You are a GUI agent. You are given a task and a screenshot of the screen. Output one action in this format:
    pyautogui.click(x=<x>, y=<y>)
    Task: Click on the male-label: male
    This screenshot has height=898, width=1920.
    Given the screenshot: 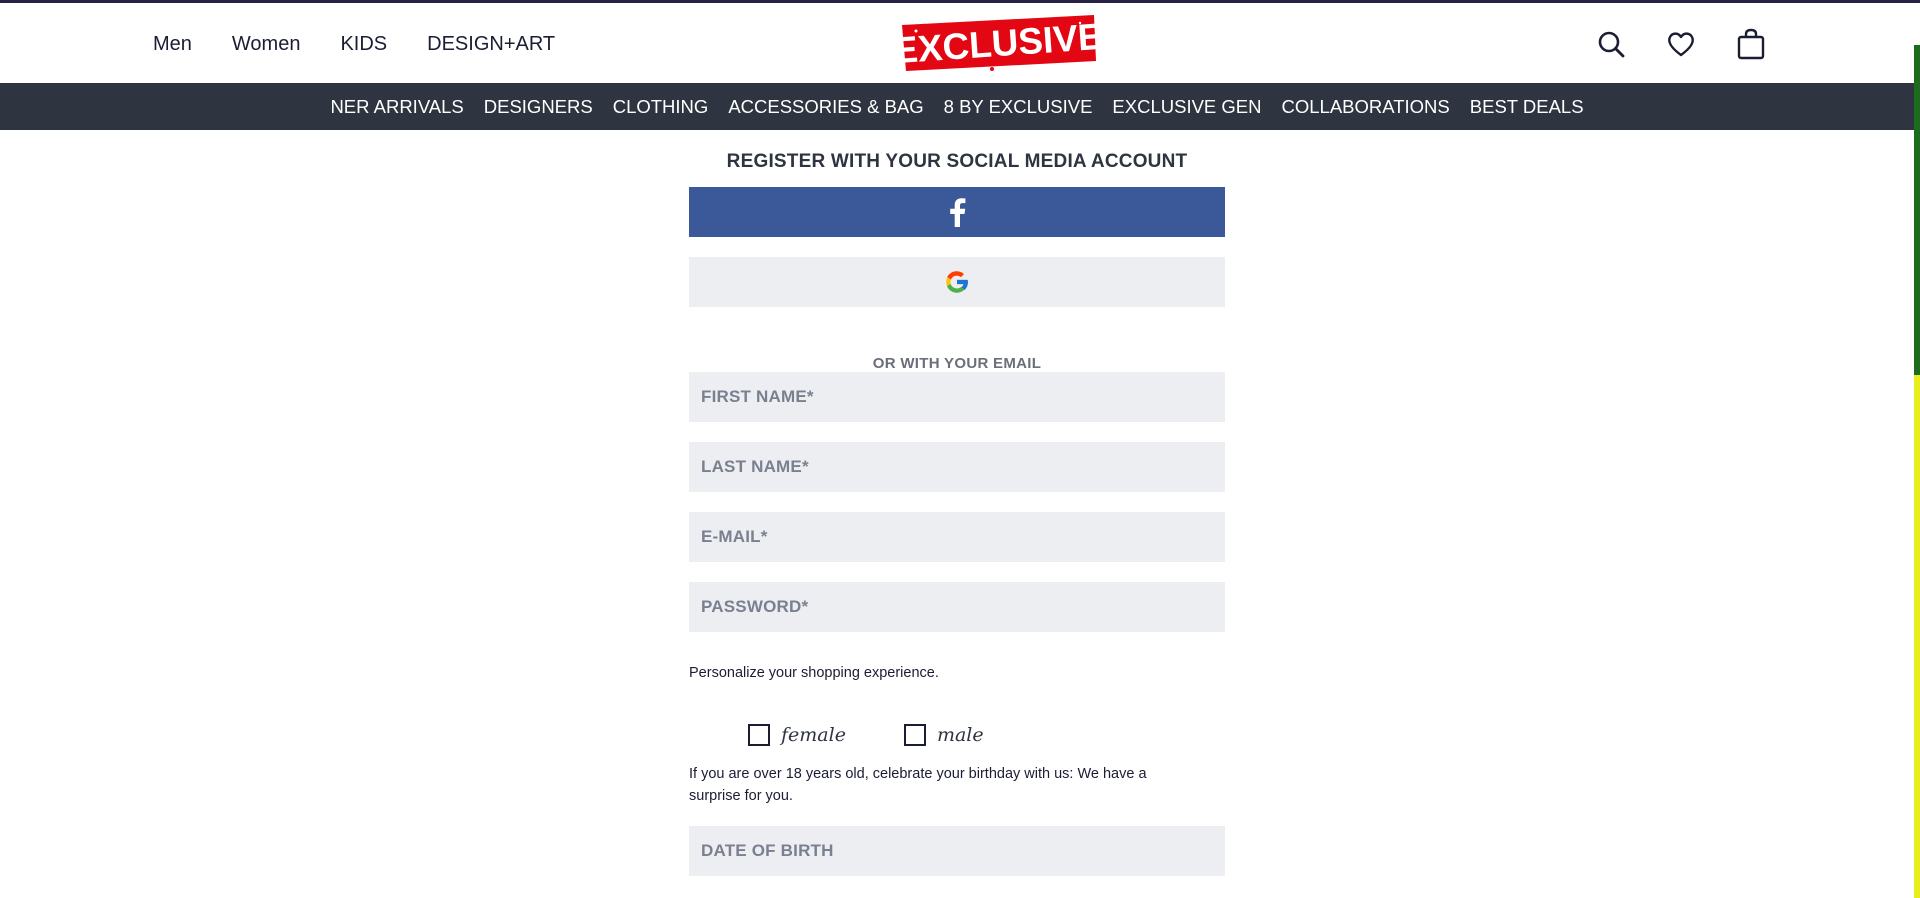 What is the action you would take?
    pyautogui.click(x=960, y=735)
    